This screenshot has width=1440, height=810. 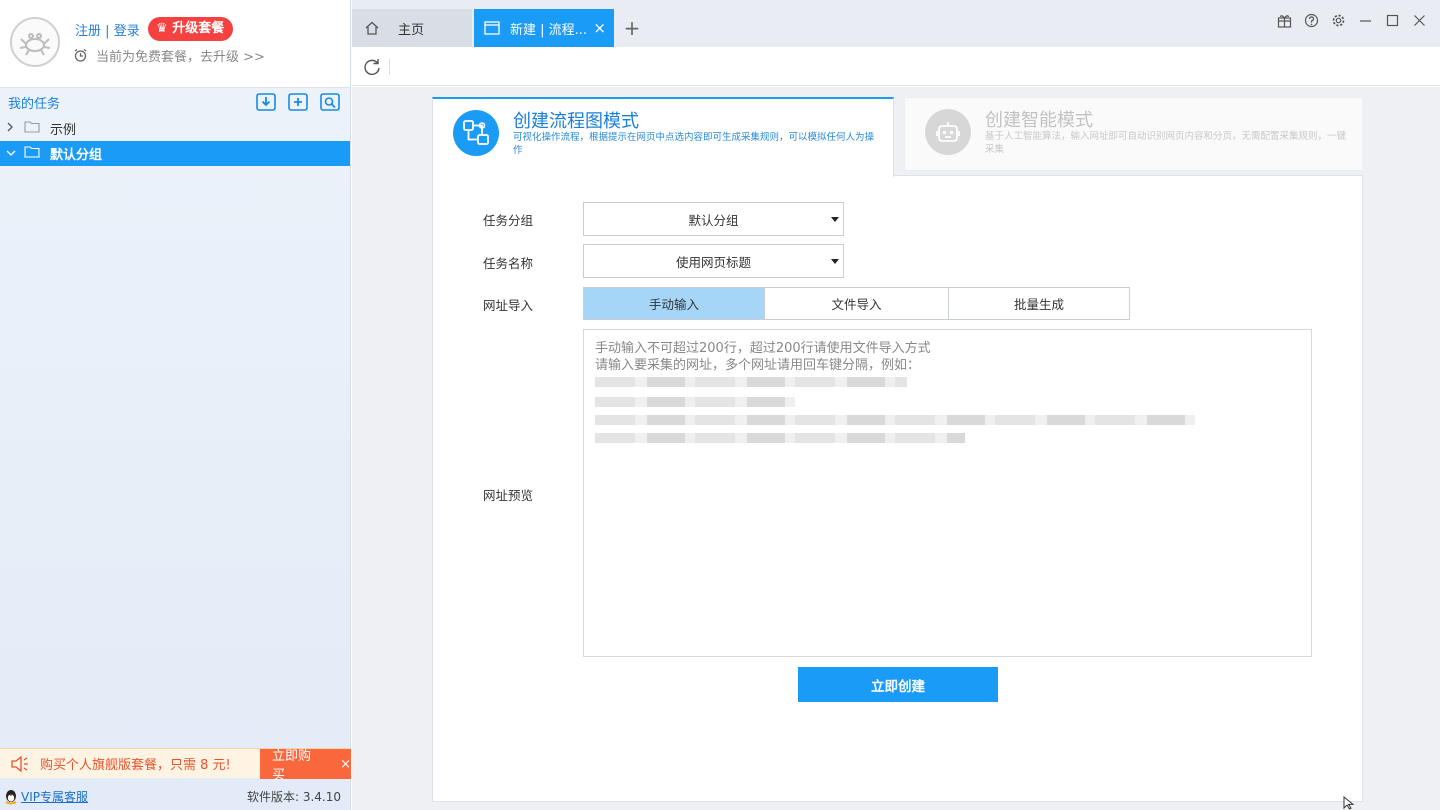 I want to click on footer: VIP专属客服 软件版本: 3.4.10, so click(x=175, y=796).